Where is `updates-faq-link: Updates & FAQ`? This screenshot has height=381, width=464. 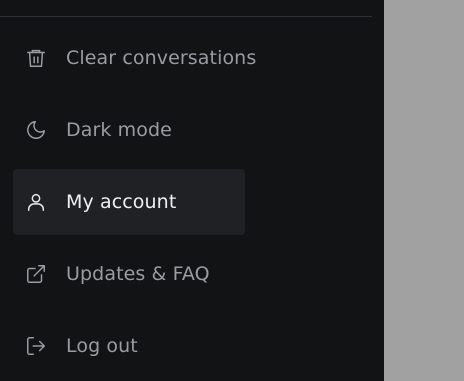 updates-faq-link: Updates & FAQ is located at coordinates (129, 274).